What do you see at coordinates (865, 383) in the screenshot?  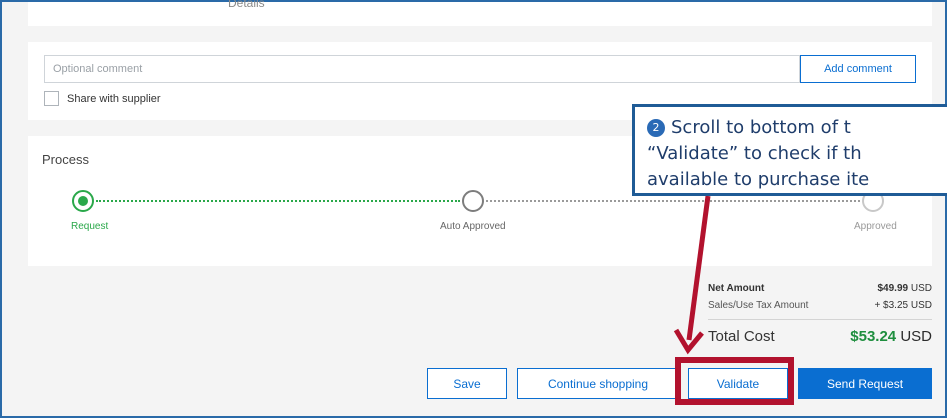 I see `send-request-button: Send Request` at bounding box center [865, 383].